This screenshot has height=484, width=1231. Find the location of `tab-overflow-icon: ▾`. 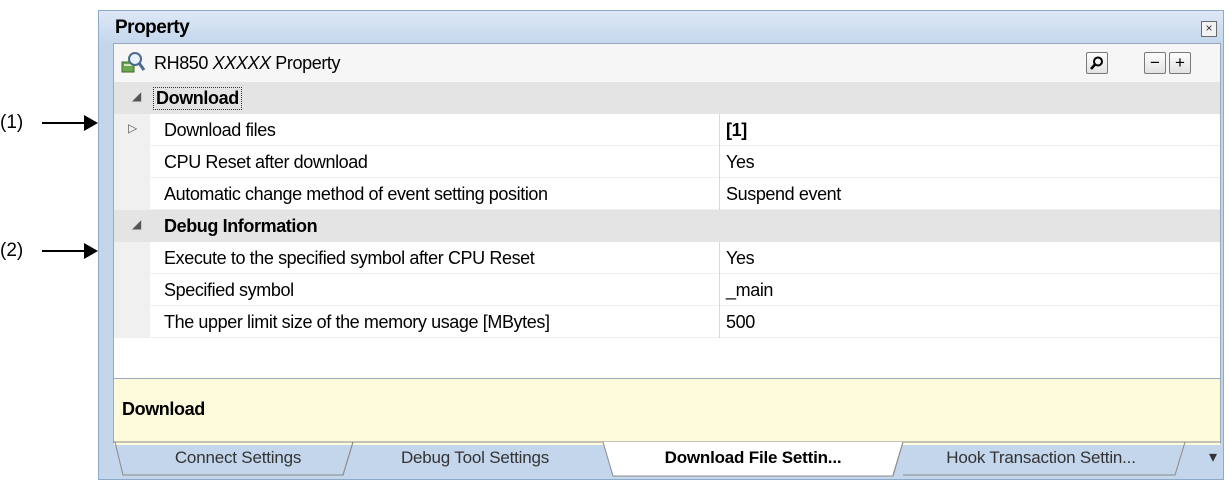

tab-overflow-icon: ▾ is located at coordinates (1213, 457).